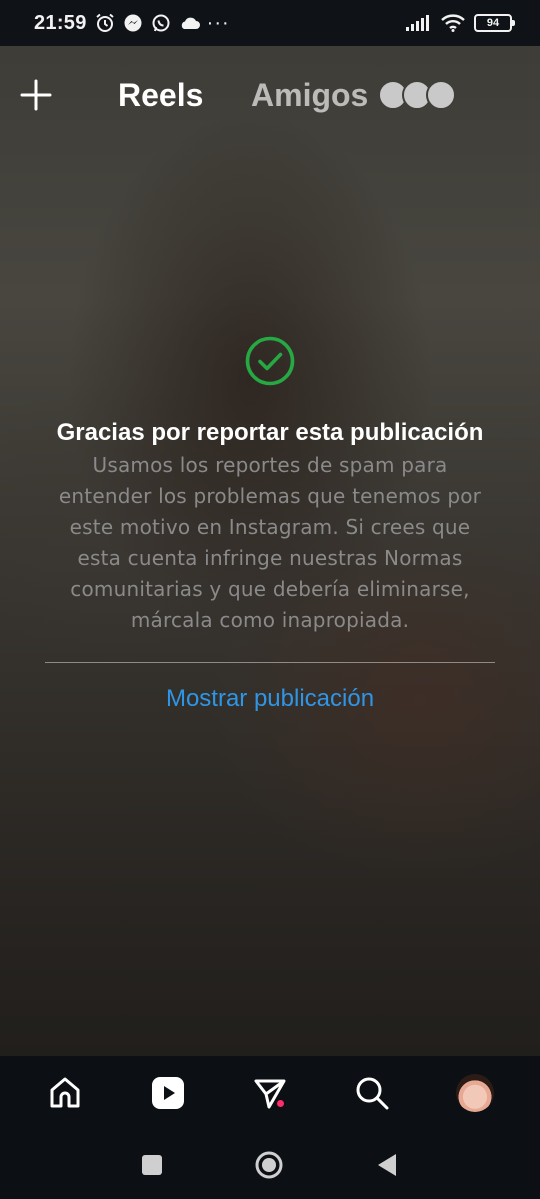  I want to click on tab-amigos: Amigos, so click(309, 95).